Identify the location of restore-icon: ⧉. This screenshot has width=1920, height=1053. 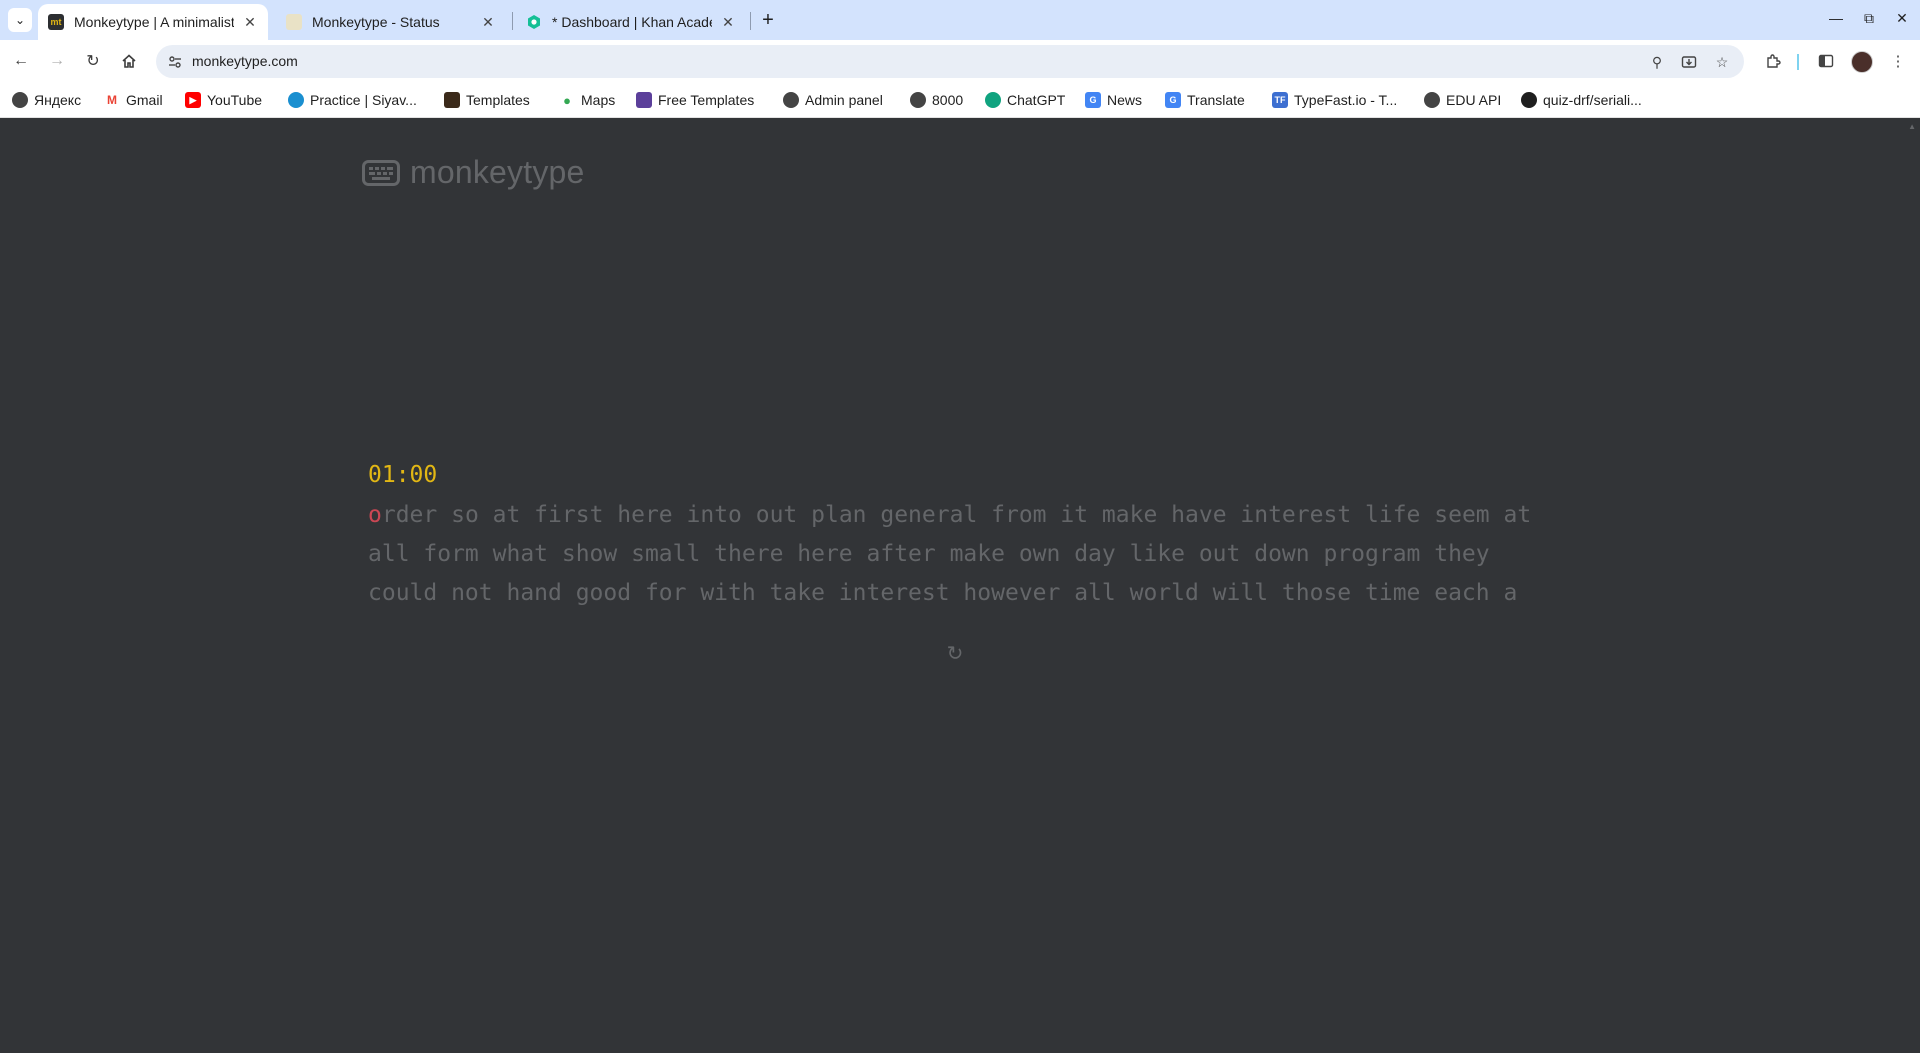
(1869, 18).